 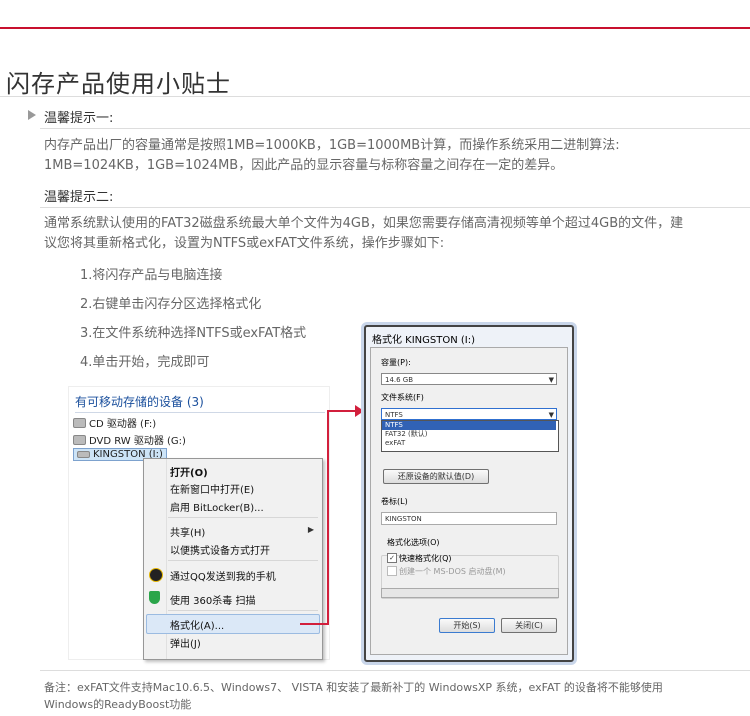 What do you see at coordinates (392, 558) in the screenshot?
I see `quick-format-checkbox: ✓` at bounding box center [392, 558].